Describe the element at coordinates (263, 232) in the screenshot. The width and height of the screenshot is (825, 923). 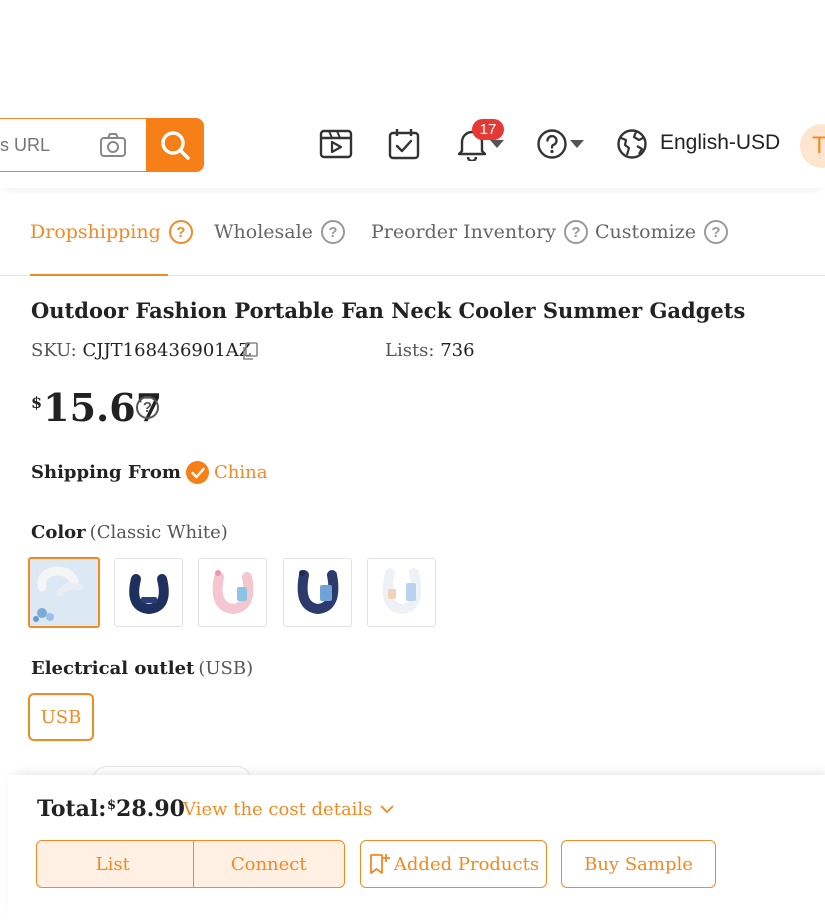
I see `tab-label: Wholesale` at that location.